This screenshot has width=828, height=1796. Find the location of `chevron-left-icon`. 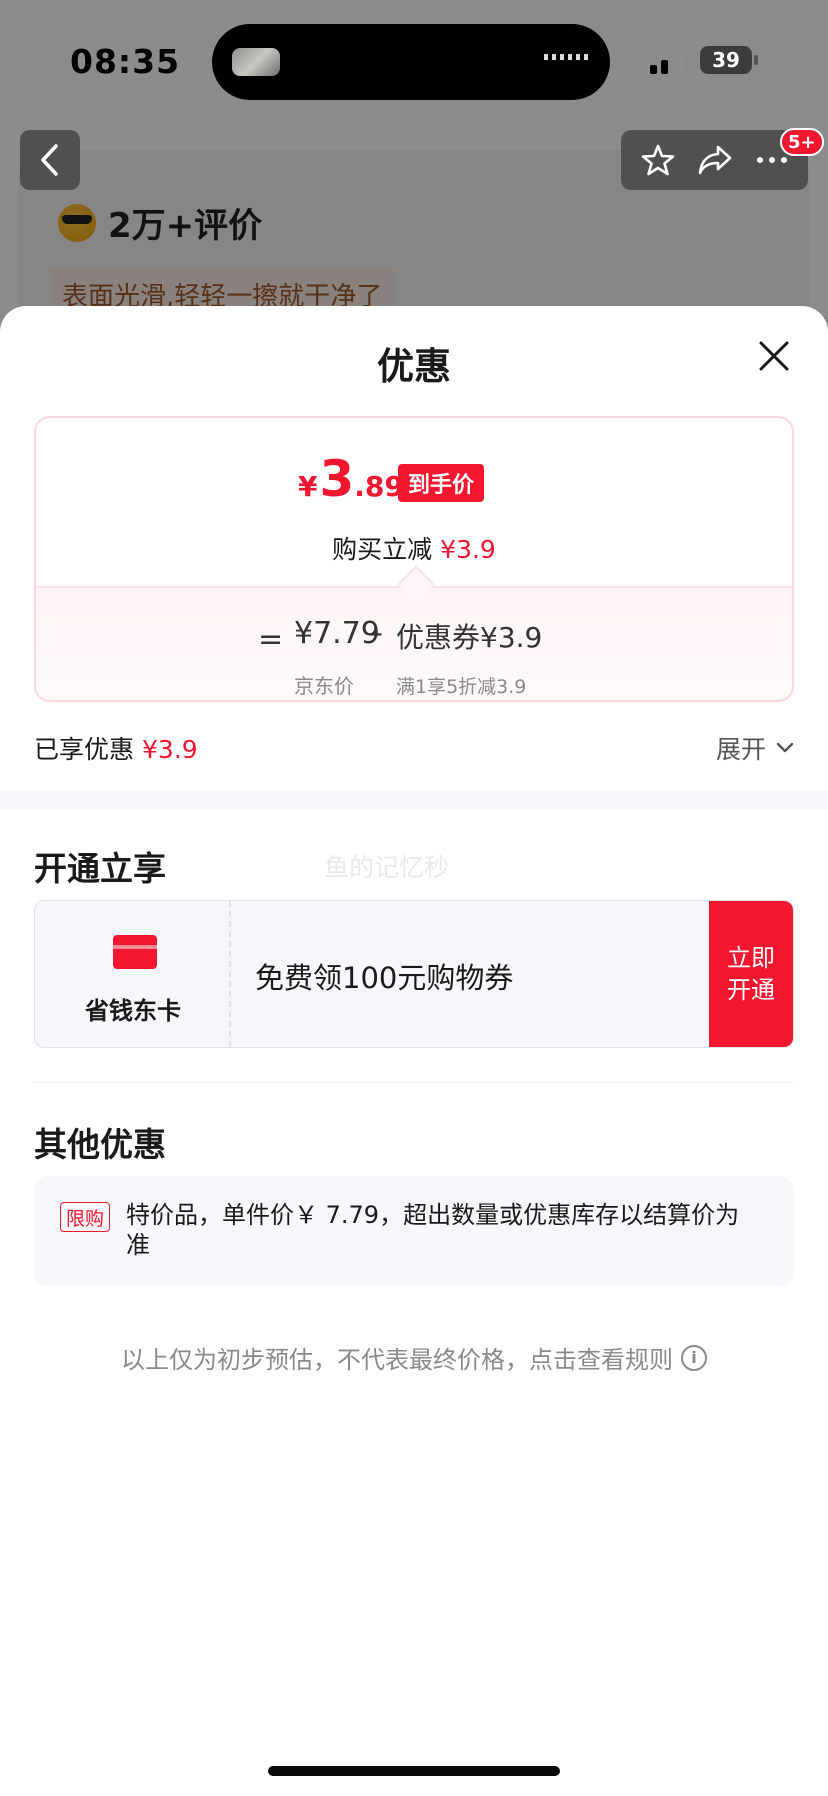

chevron-left-icon is located at coordinates (49, 160).